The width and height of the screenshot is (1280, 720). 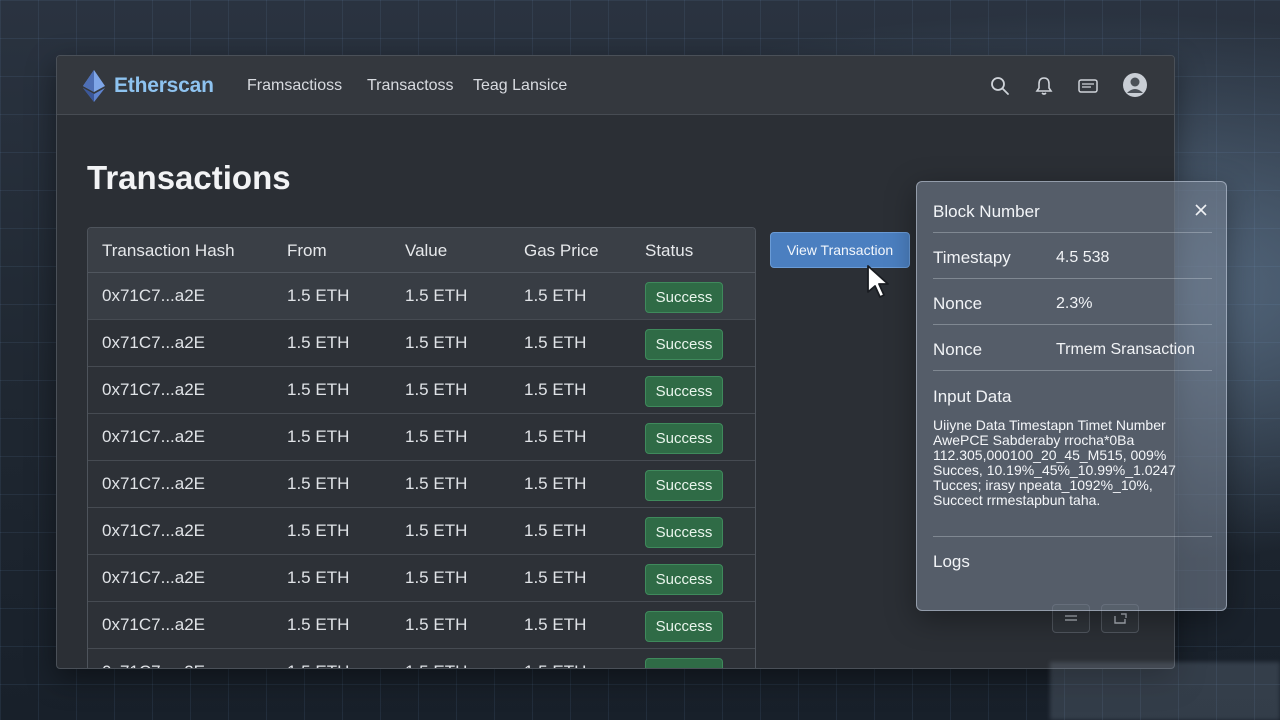 I want to click on page-title: Transactions, so click(x=189, y=177).